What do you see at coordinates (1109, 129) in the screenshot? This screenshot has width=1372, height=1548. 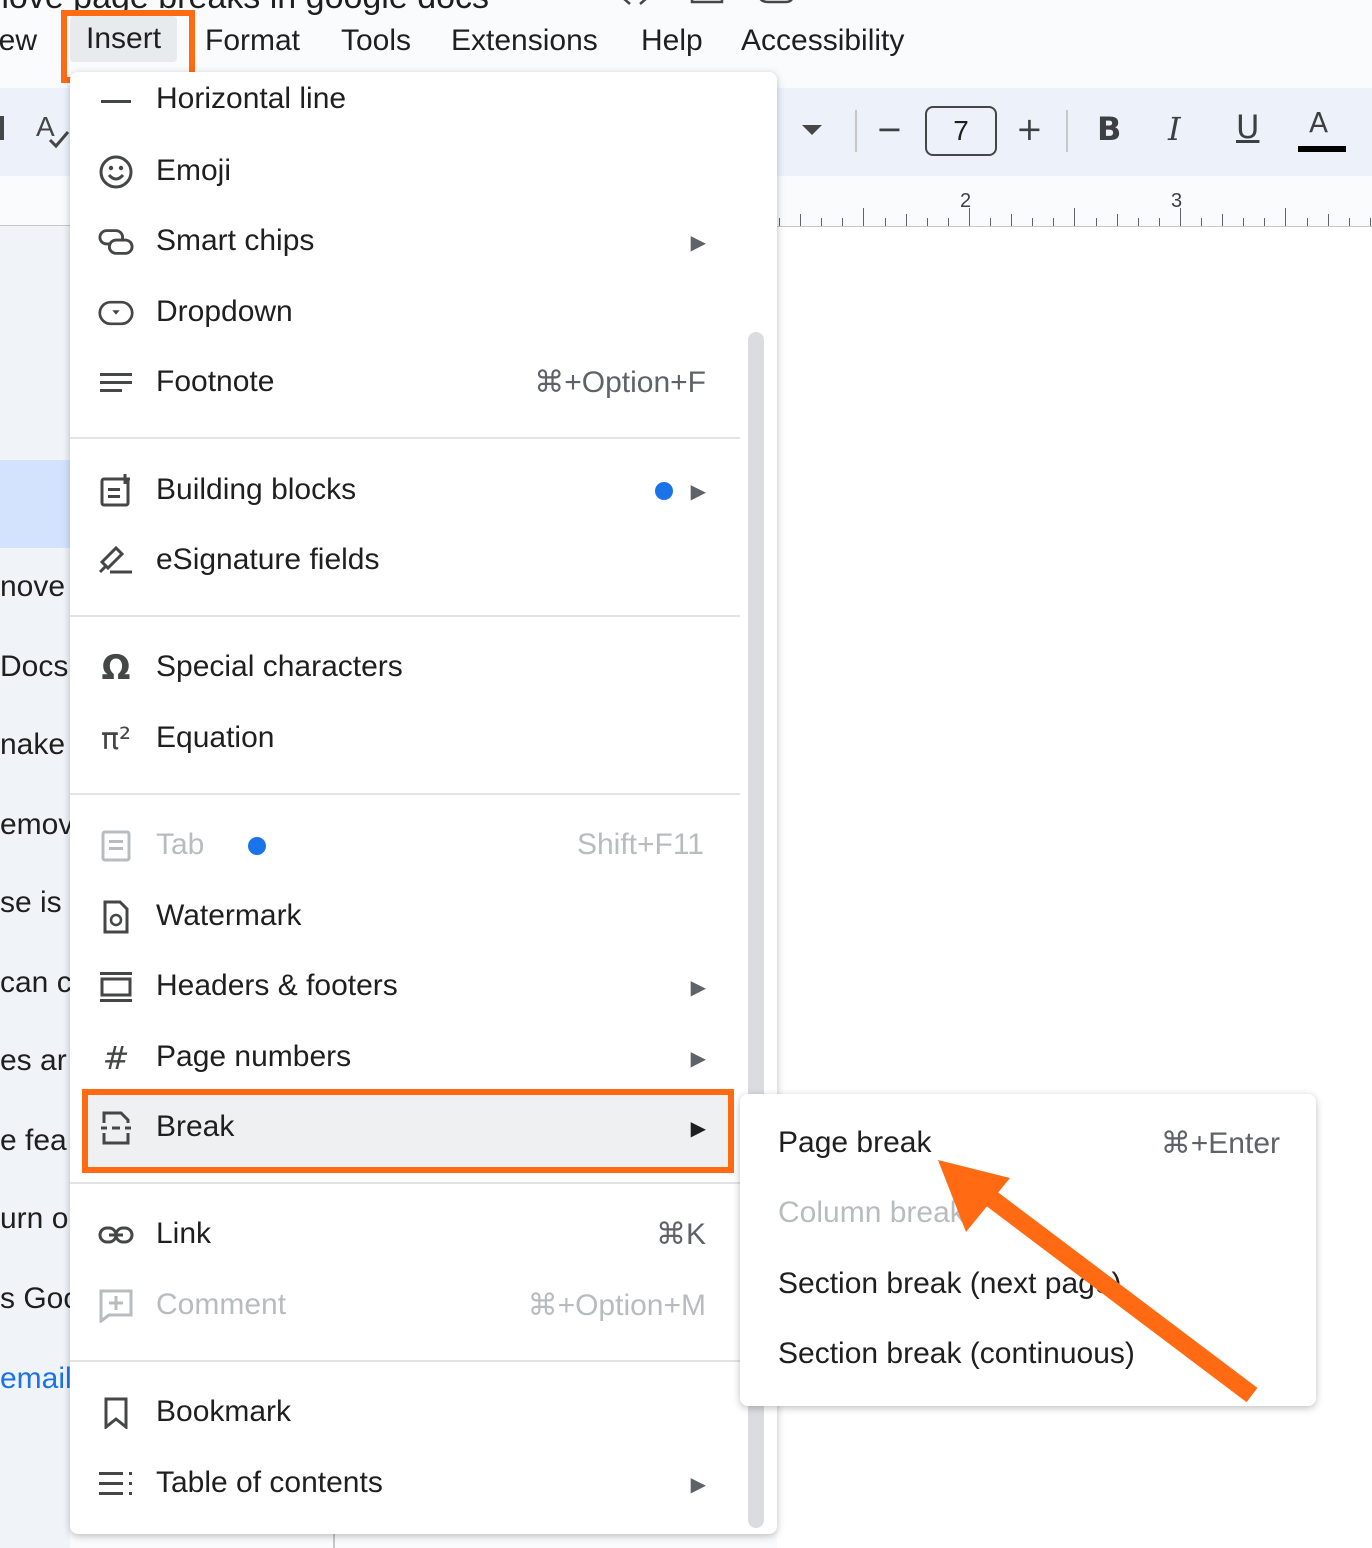 I see `bold-button: B` at bounding box center [1109, 129].